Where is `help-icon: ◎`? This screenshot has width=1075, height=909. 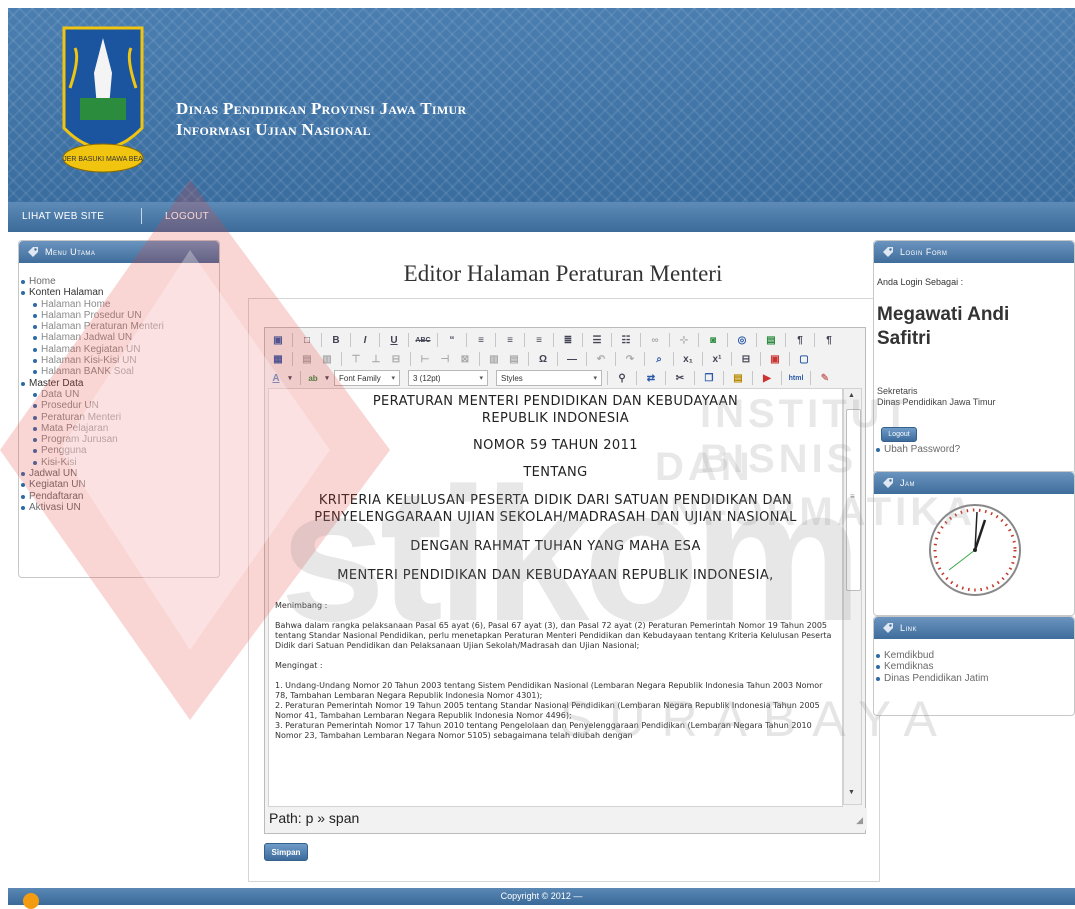
help-icon: ◎ is located at coordinates (742, 340).